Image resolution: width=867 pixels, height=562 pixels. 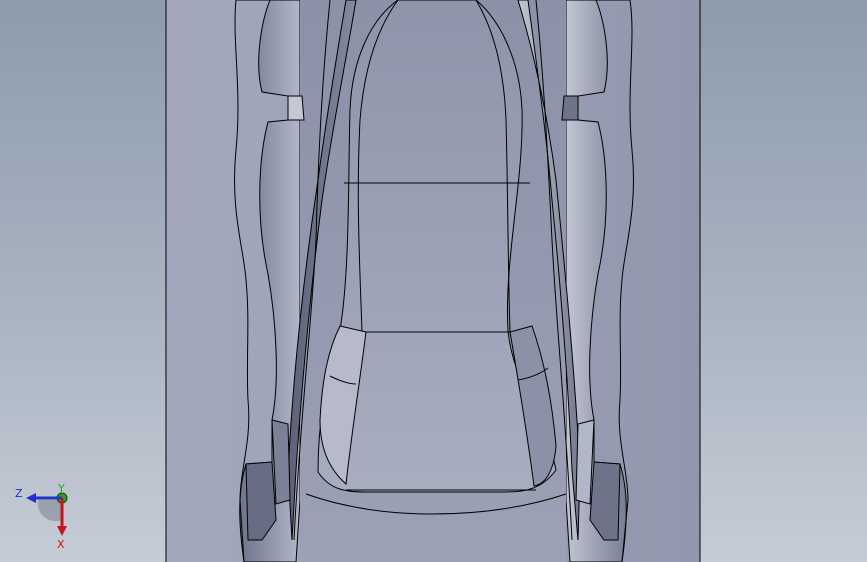 What do you see at coordinates (296, 108) in the screenshot?
I see `left-wall-notch` at bounding box center [296, 108].